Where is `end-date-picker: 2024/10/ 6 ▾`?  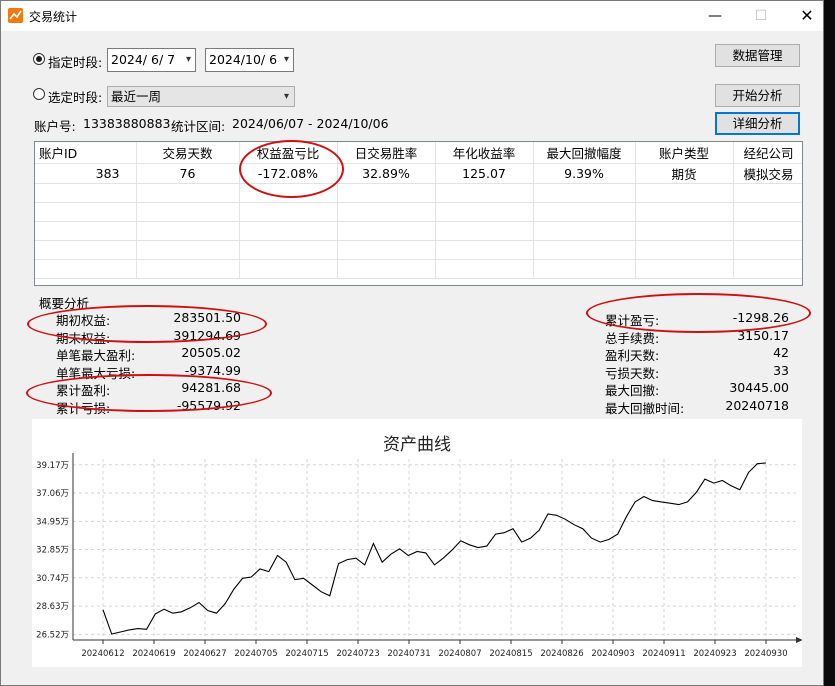
end-date-picker: 2024/10/ 6 ▾ is located at coordinates (249, 60).